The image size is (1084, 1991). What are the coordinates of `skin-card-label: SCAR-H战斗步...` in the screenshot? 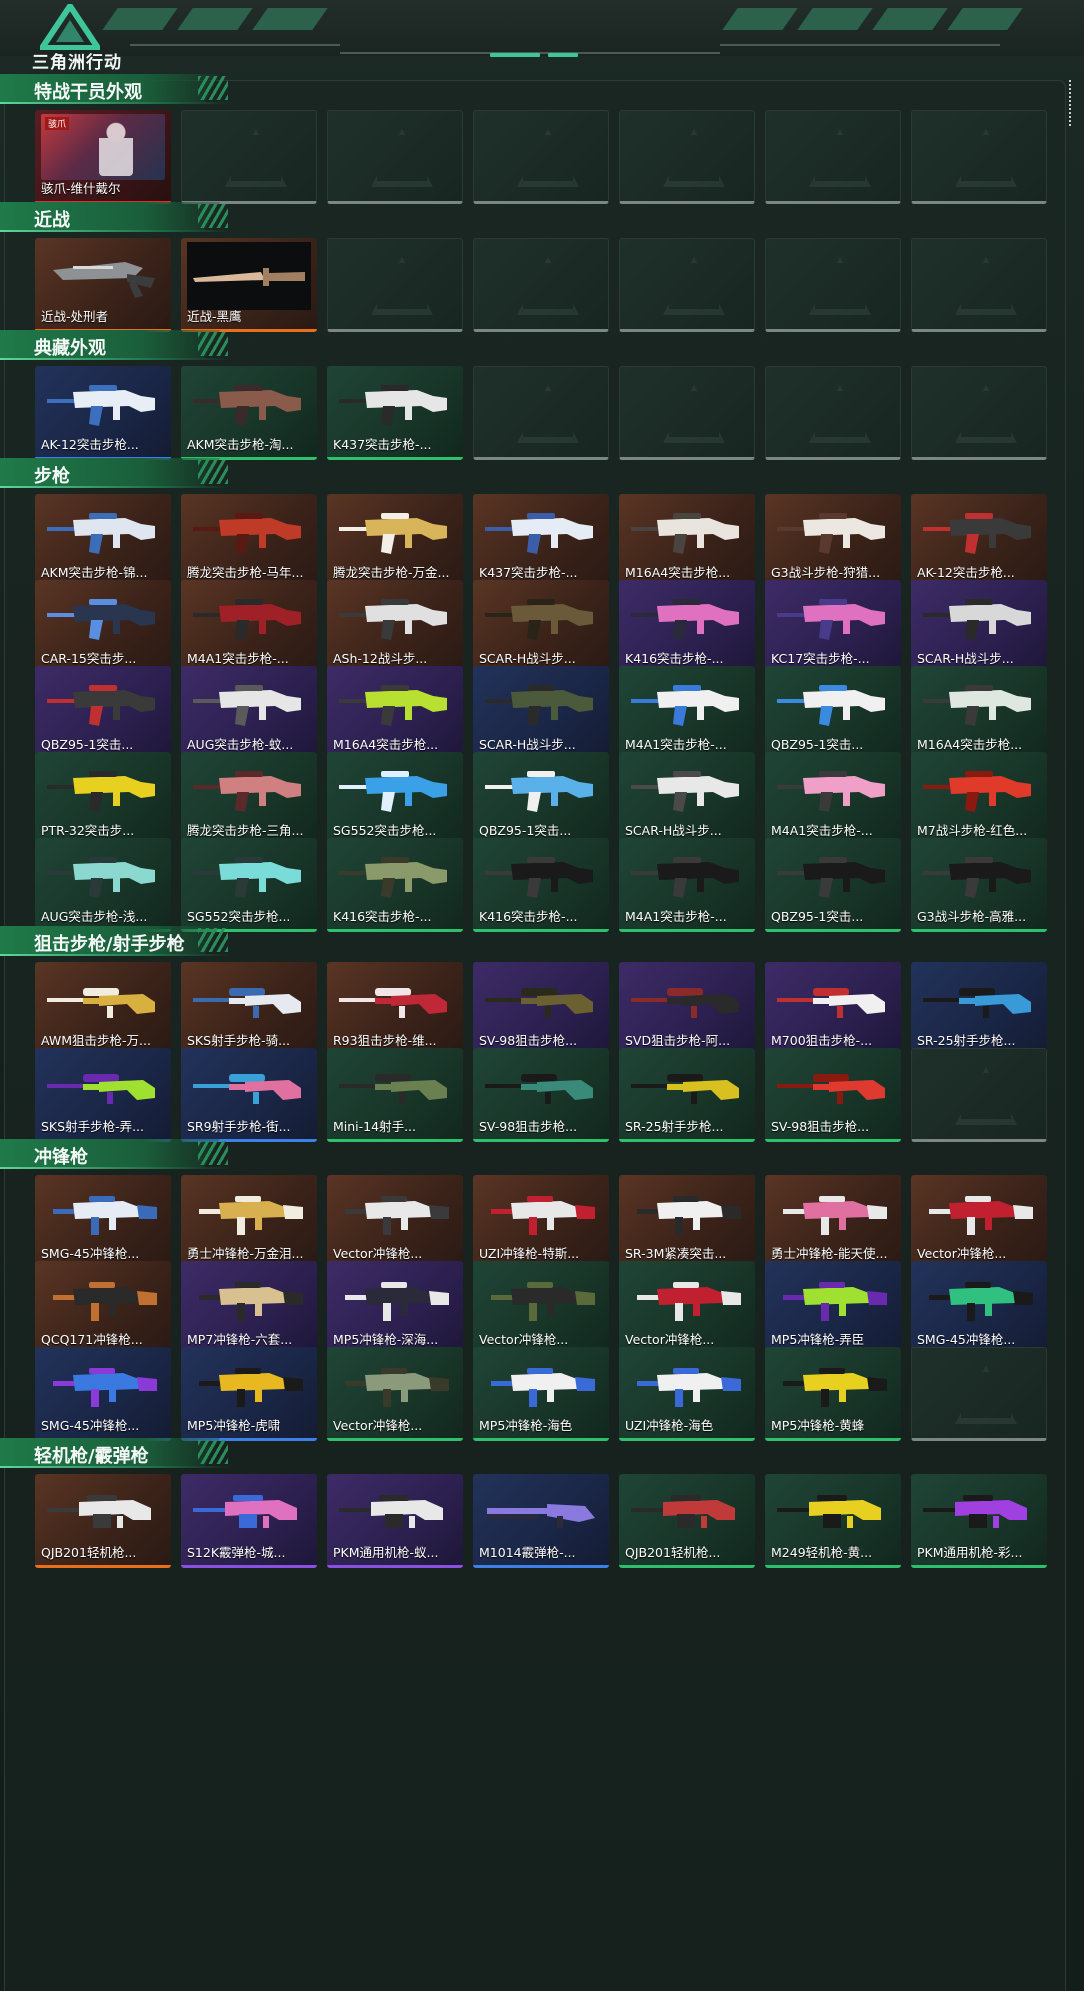 It's located at (673, 830).